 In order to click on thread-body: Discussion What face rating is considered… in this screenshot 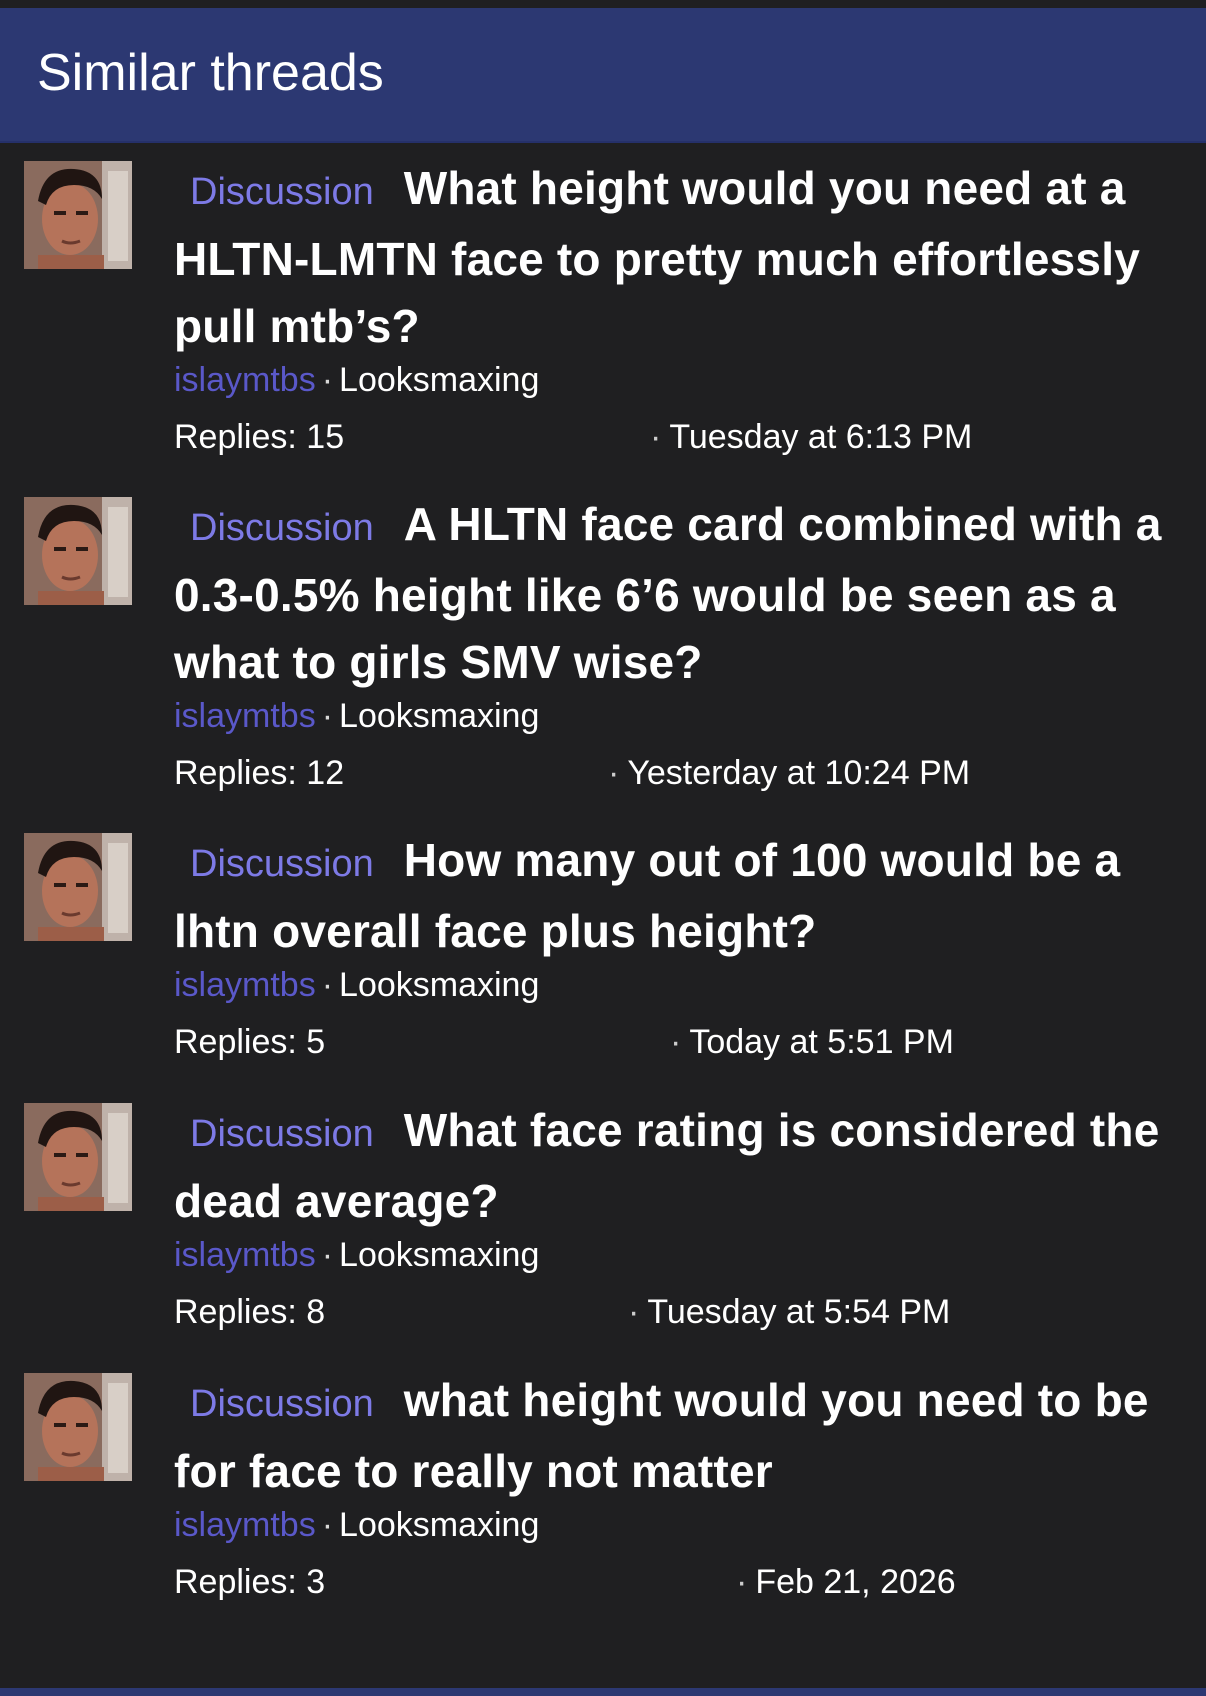, I will do `click(679, 1218)`.